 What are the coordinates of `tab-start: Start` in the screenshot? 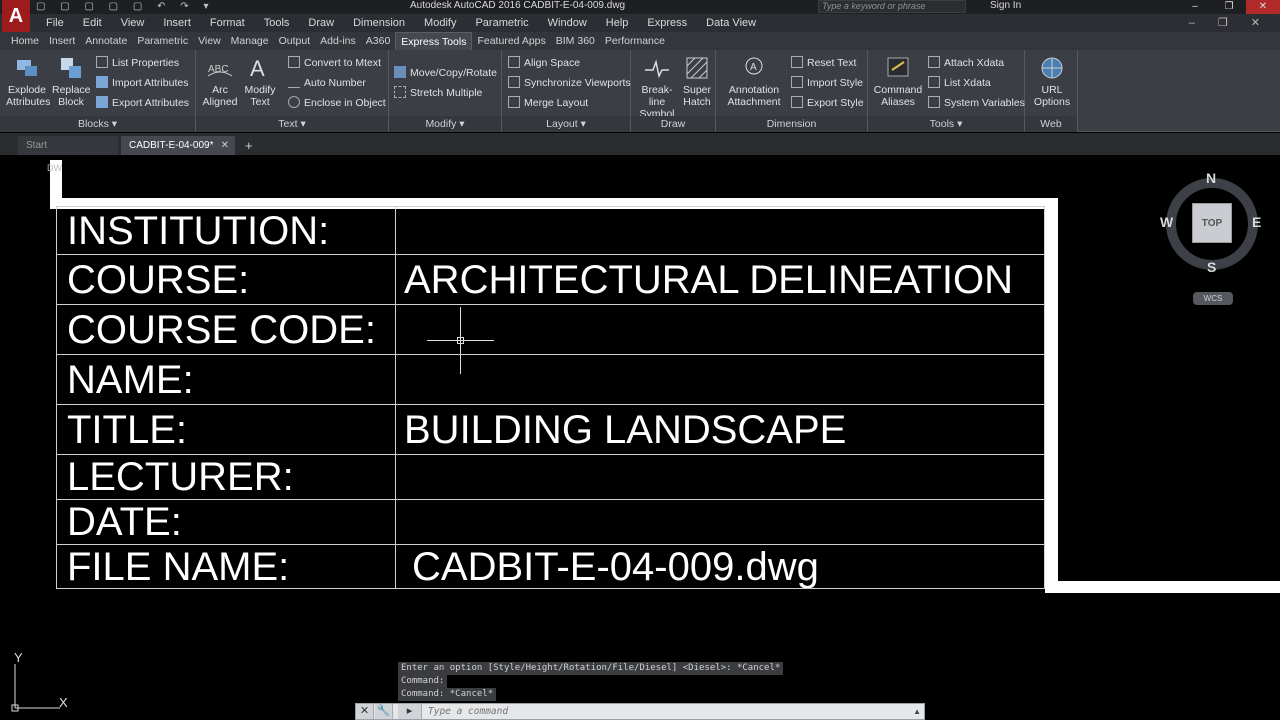 It's located at (68, 145).